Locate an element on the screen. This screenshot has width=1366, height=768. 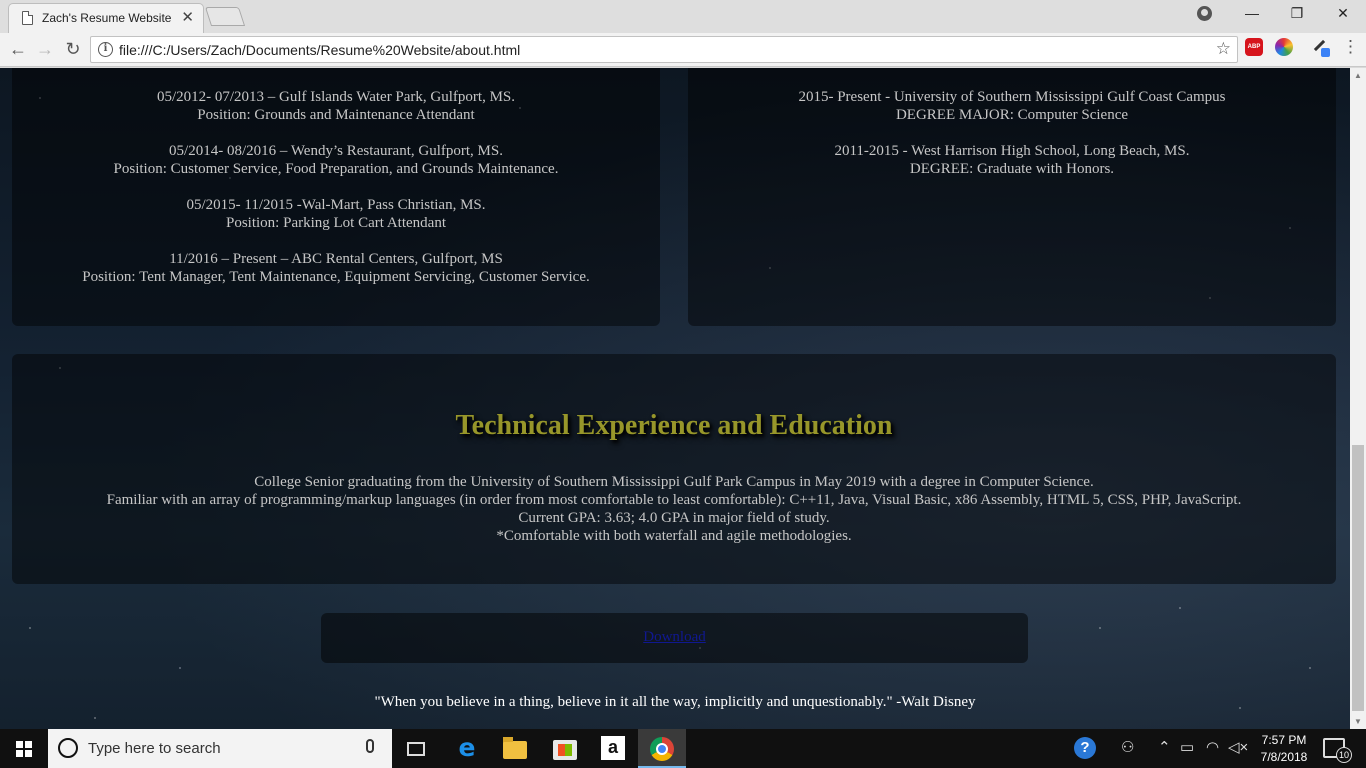
window-close-button: ✕ is located at coordinates (1343, 14).